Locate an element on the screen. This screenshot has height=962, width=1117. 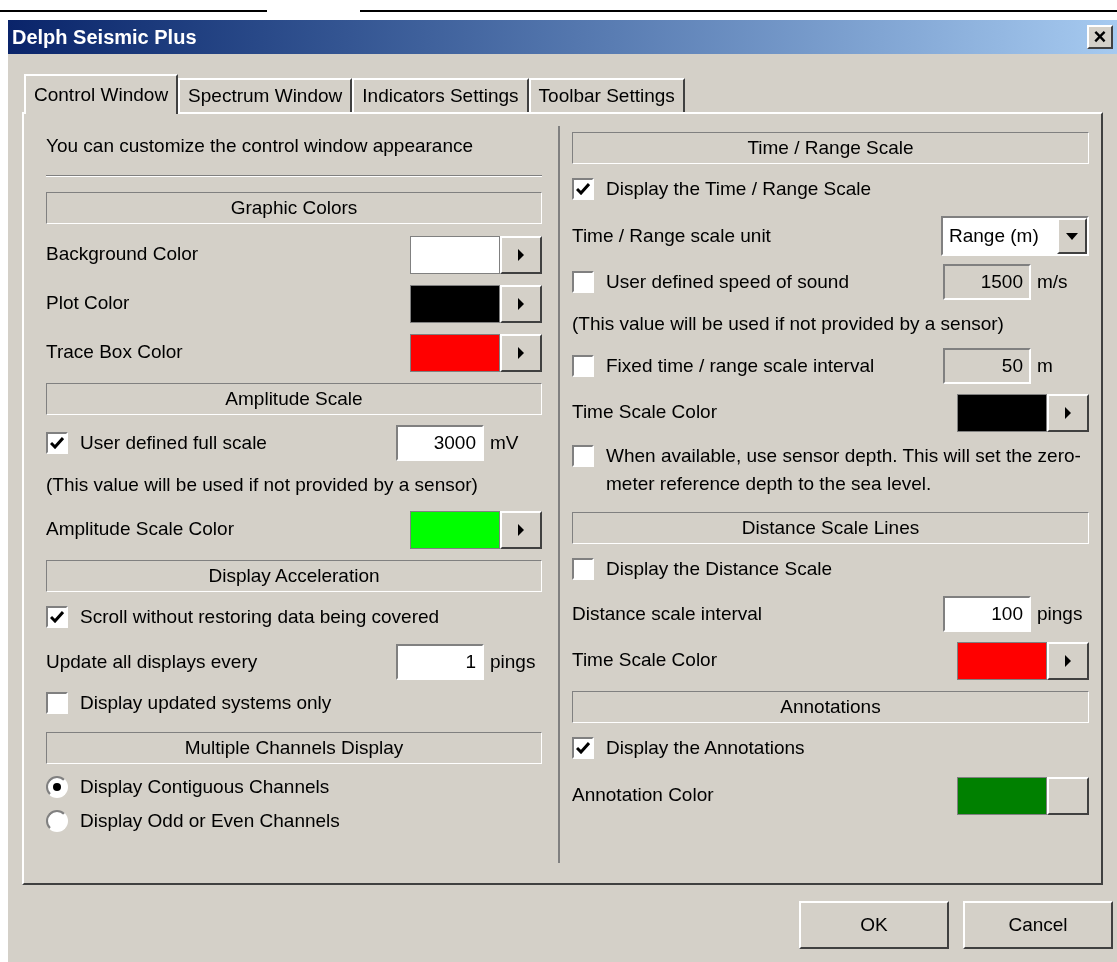
select-label: Time / Range scale unit is located at coordinates (671, 235).